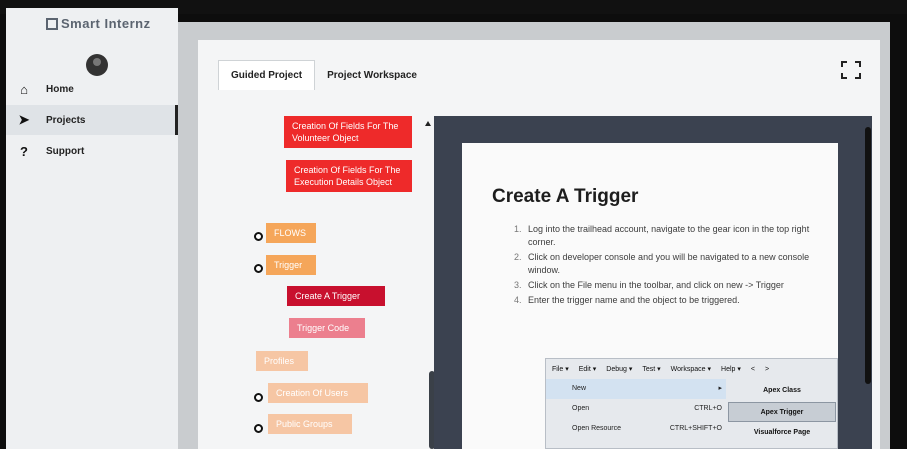 This screenshot has height=449, width=907. What do you see at coordinates (428, 123) in the screenshot?
I see `tree-scroll-up-icon` at bounding box center [428, 123].